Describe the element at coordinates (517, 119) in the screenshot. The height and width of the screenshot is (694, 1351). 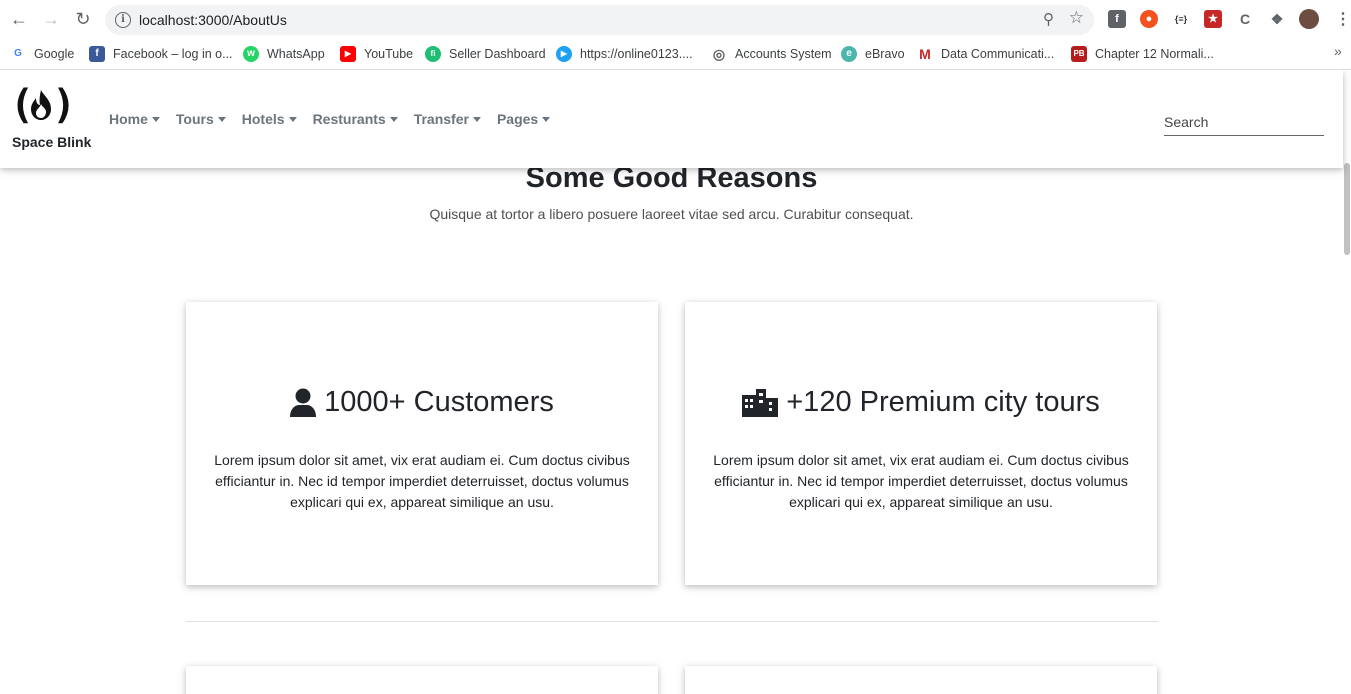
I see `menu-label: Pages` at that location.